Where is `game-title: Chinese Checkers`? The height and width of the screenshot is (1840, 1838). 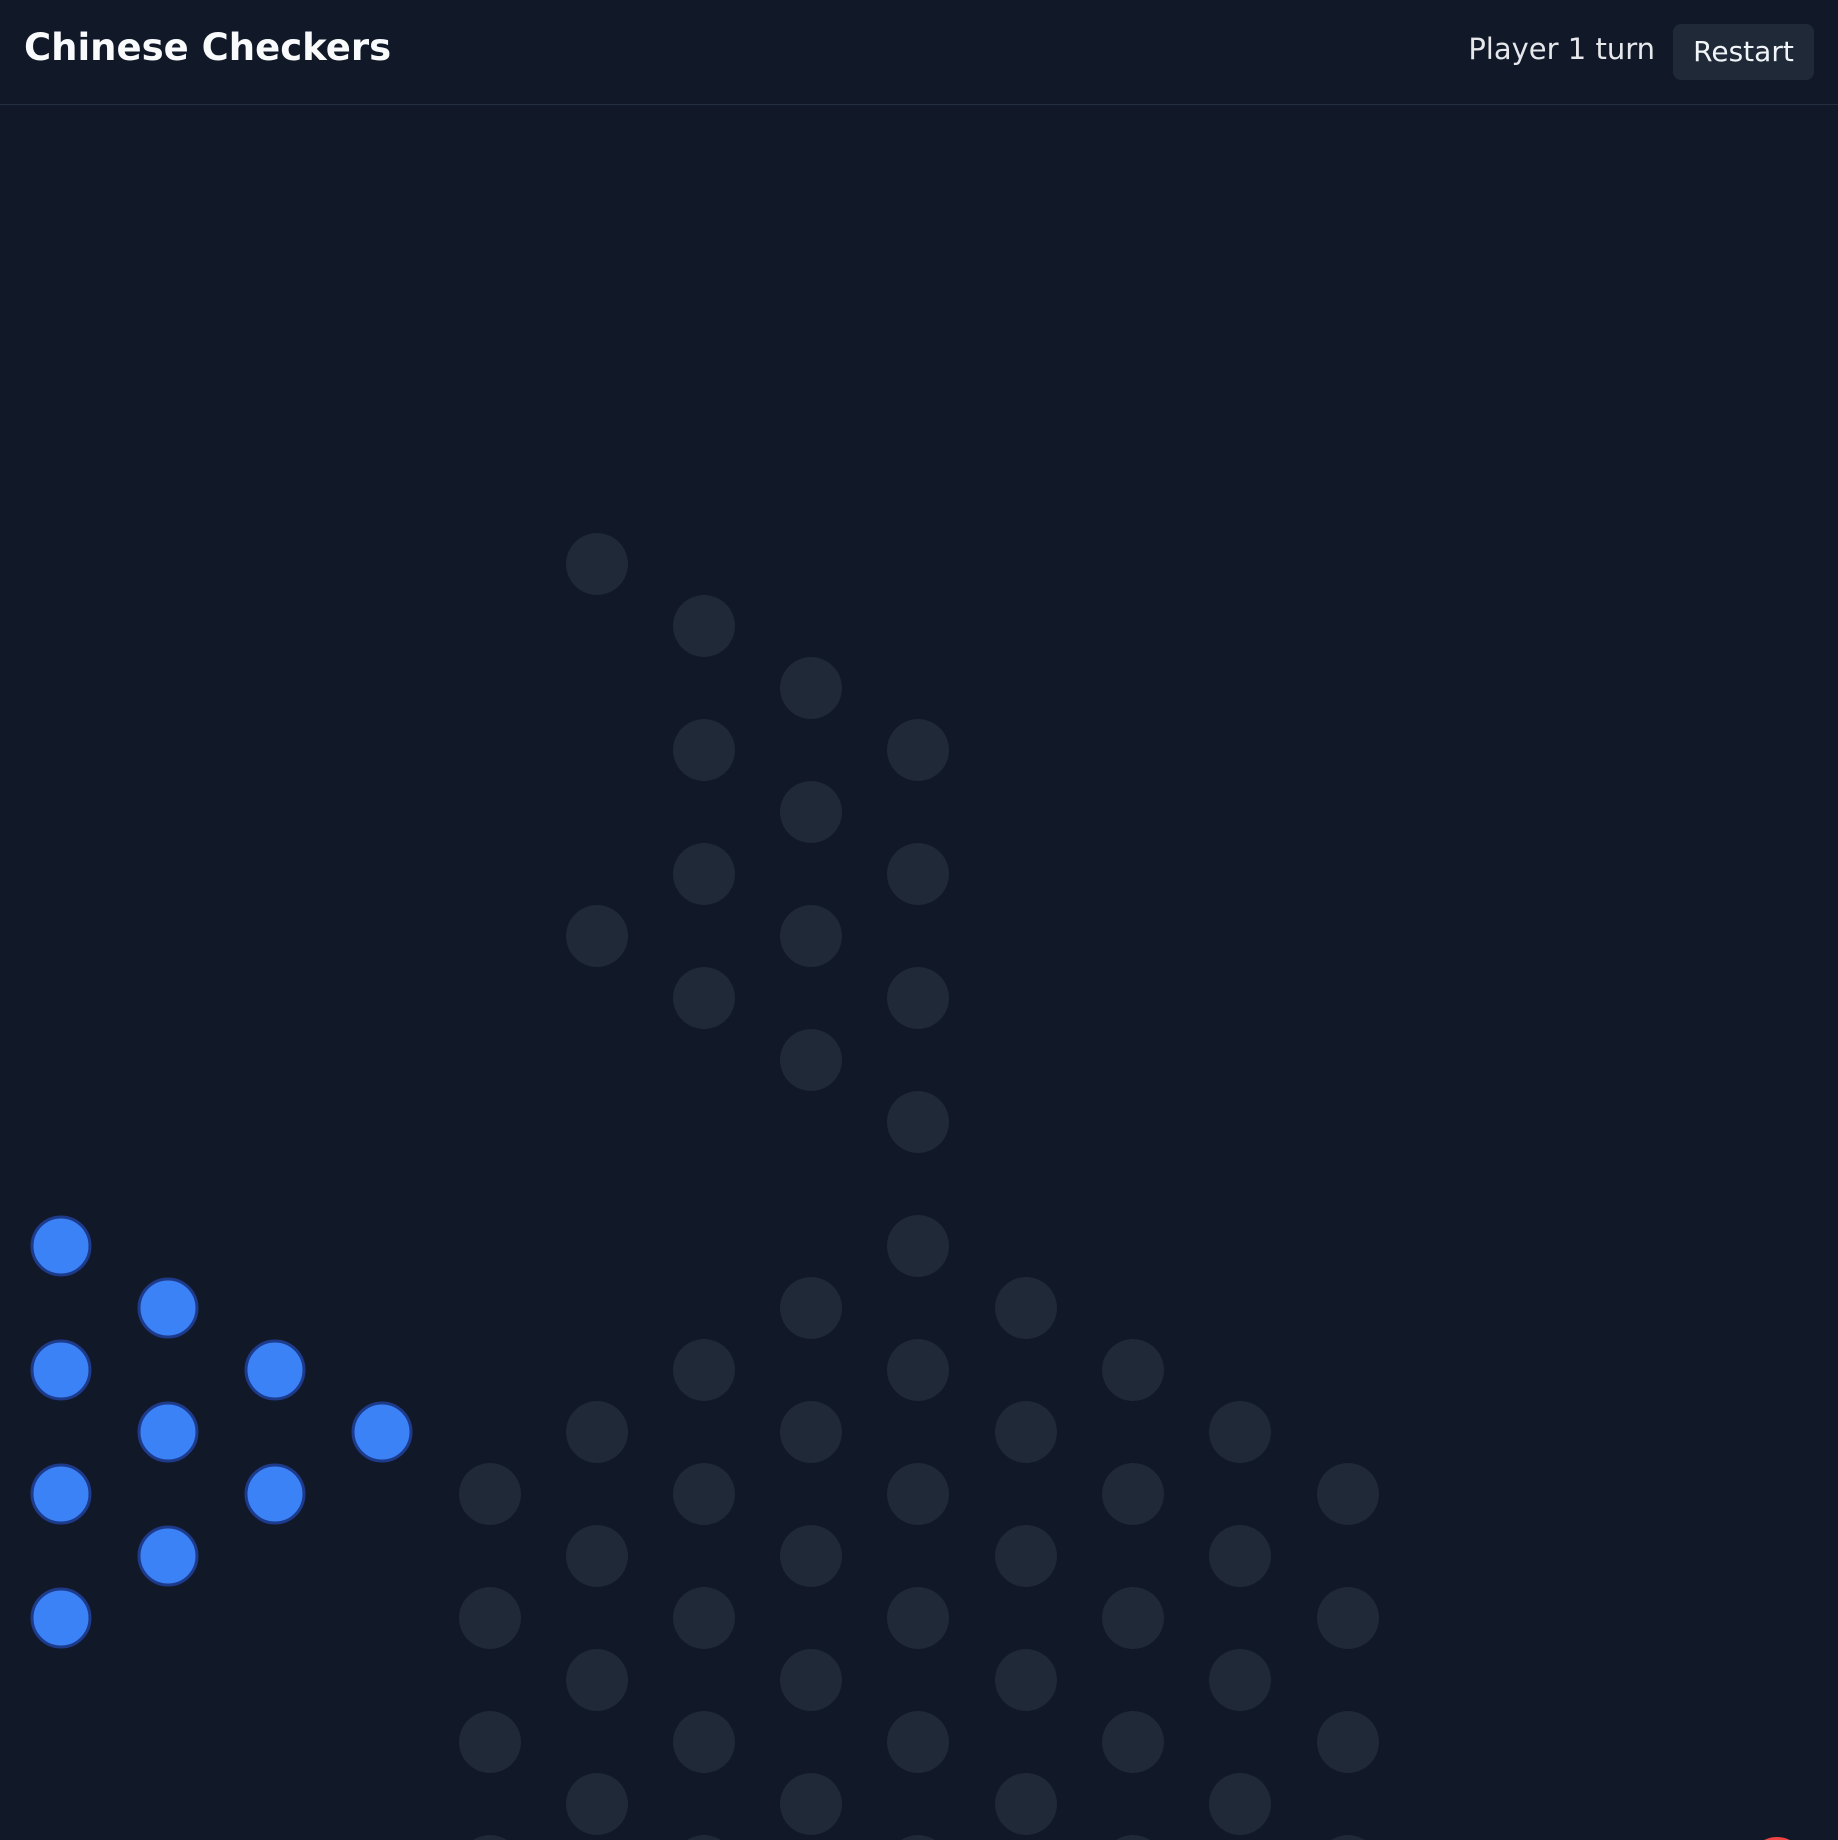
game-title: Chinese Checkers is located at coordinates (208, 47).